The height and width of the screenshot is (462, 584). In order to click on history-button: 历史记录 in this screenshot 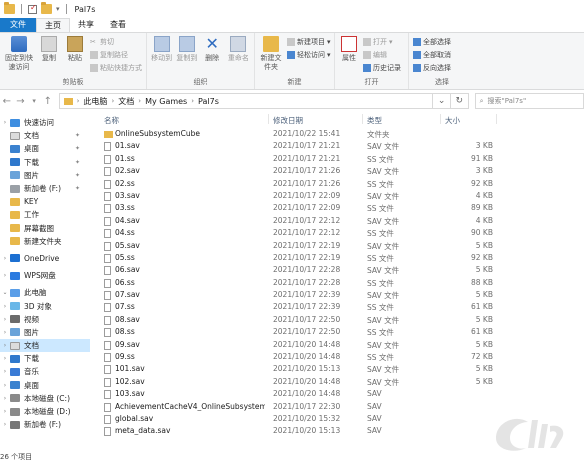, I will do `click(382, 67)`.